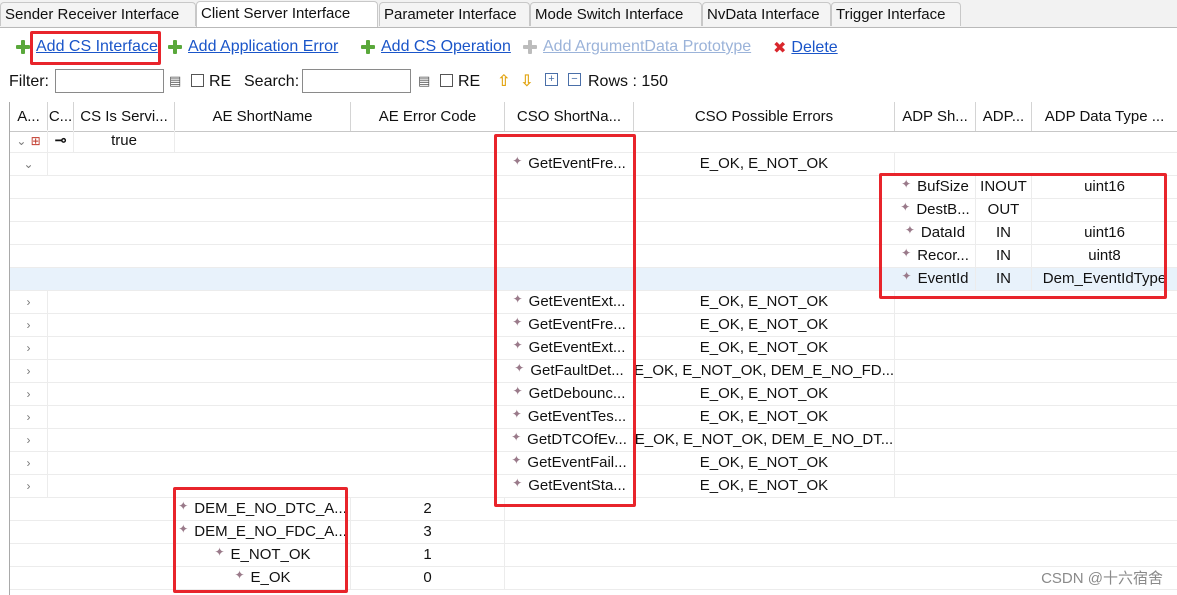  Describe the element at coordinates (935, 279) in the screenshot. I see `adp-shortname-cell: ✦ EventId` at that location.